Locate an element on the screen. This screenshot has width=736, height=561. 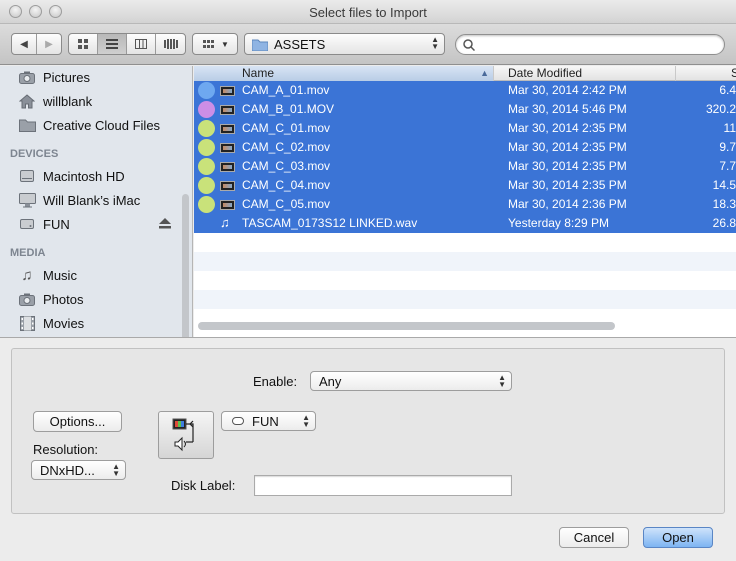
drive-icon is located at coordinates (27, 224).